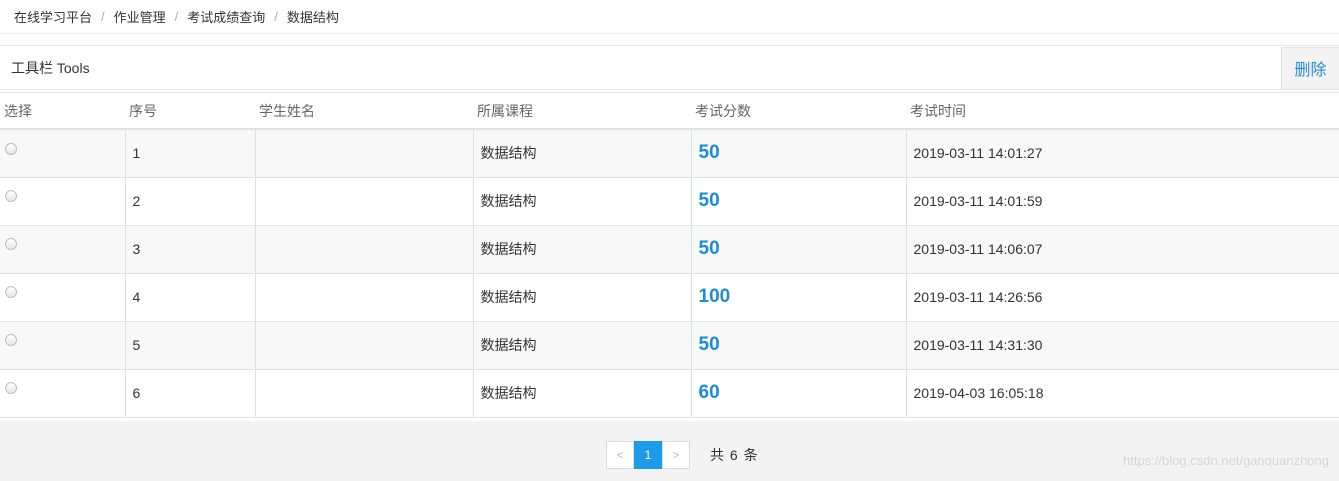  I want to click on time-cell: 2019-03-11 14:06:07, so click(1122, 249).